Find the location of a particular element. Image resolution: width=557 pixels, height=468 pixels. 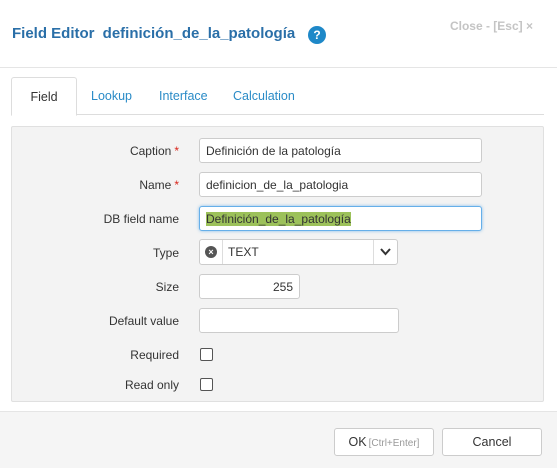

default-value-input is located at coordinates (299, 320).